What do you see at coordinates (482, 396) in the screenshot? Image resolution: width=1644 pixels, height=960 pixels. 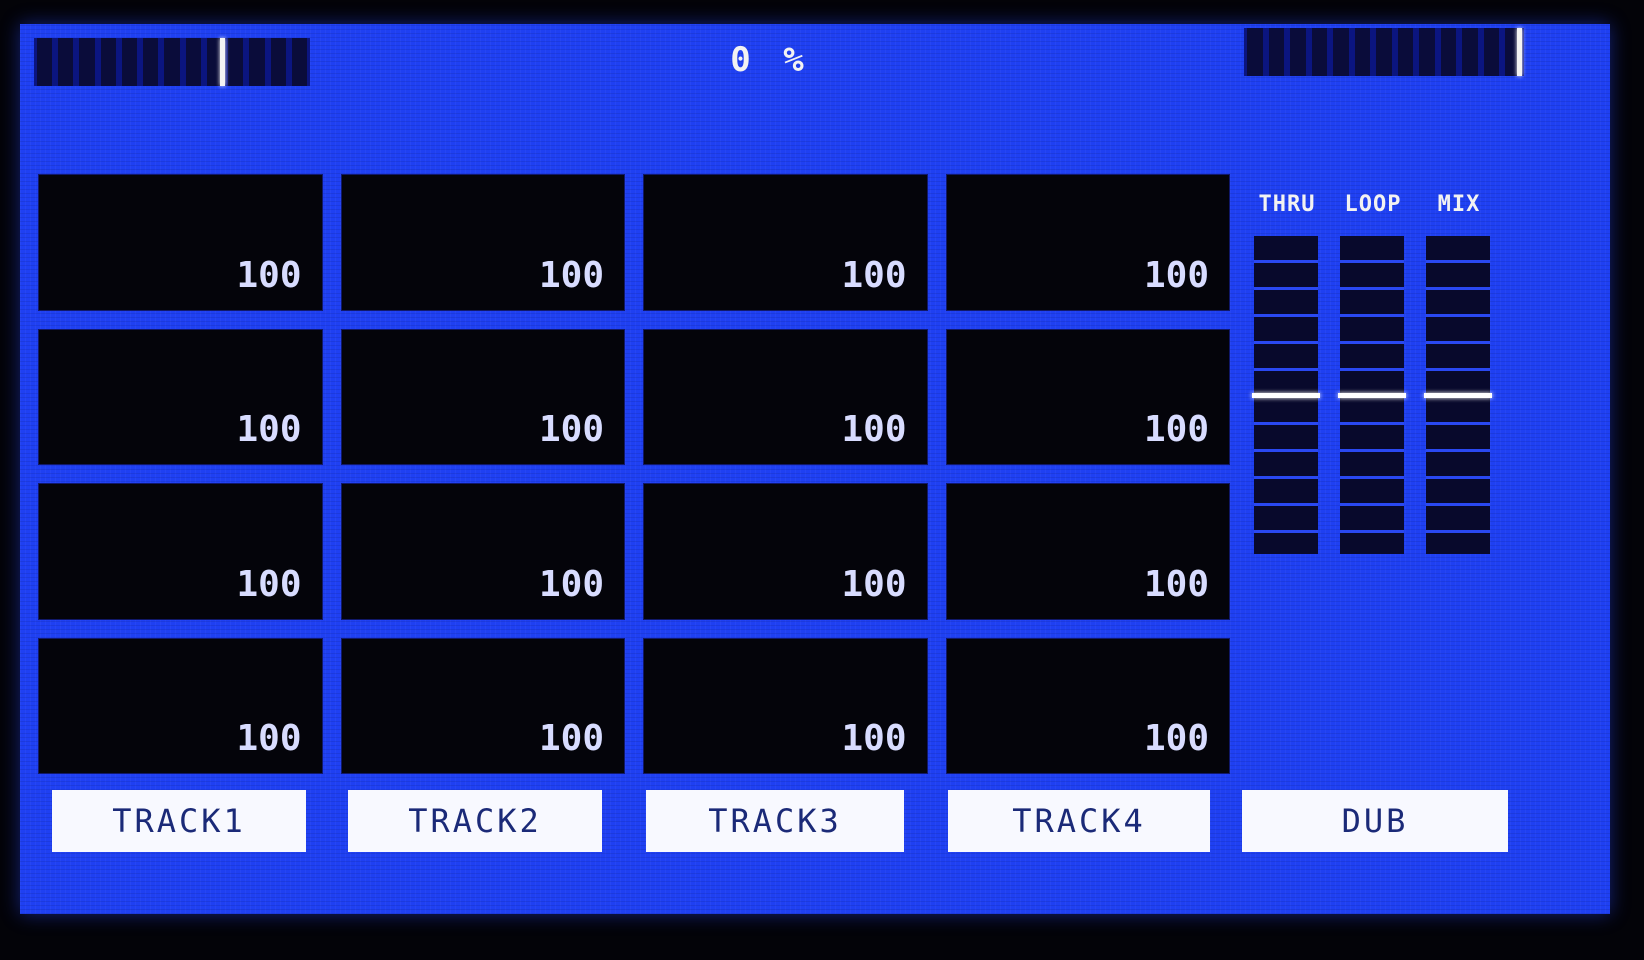 I see `pad-r2-c2: 100` at bounding box center [482, 396].